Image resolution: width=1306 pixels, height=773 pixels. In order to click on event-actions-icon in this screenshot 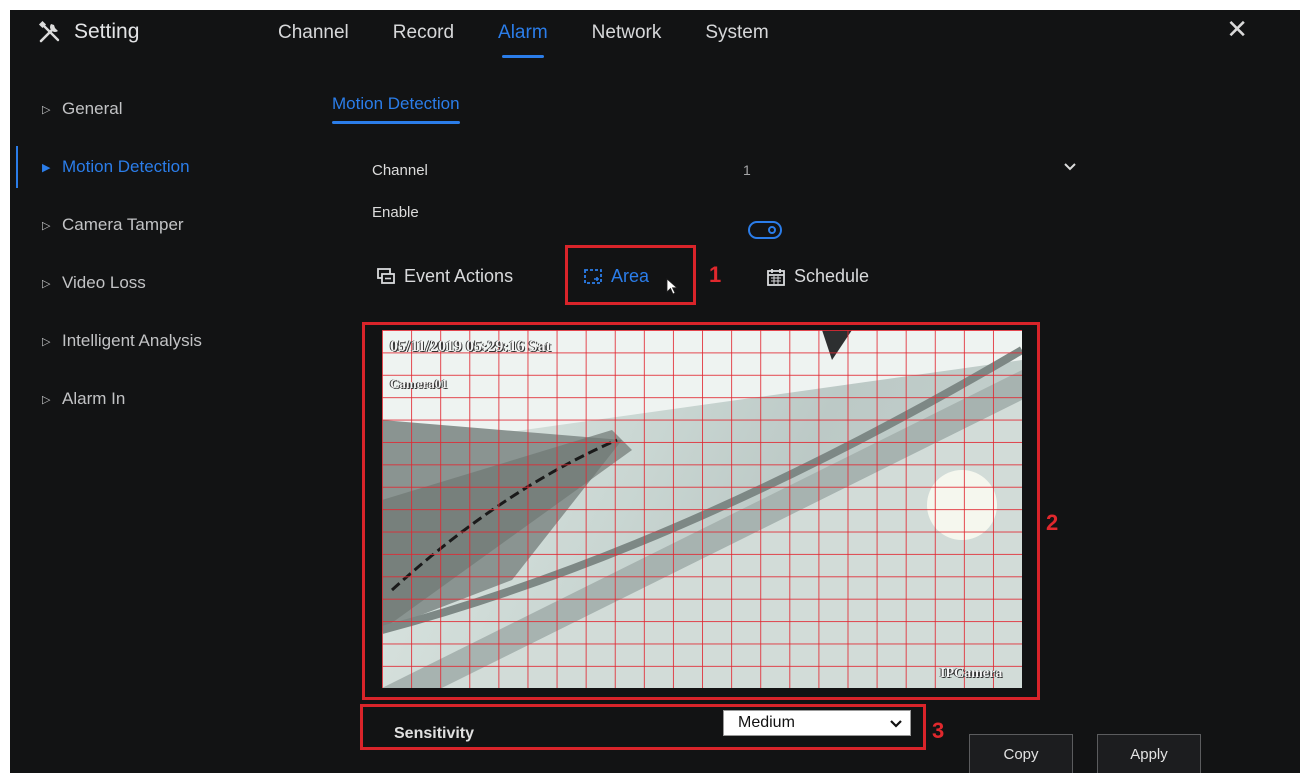, I will do `click(386, 275)`.